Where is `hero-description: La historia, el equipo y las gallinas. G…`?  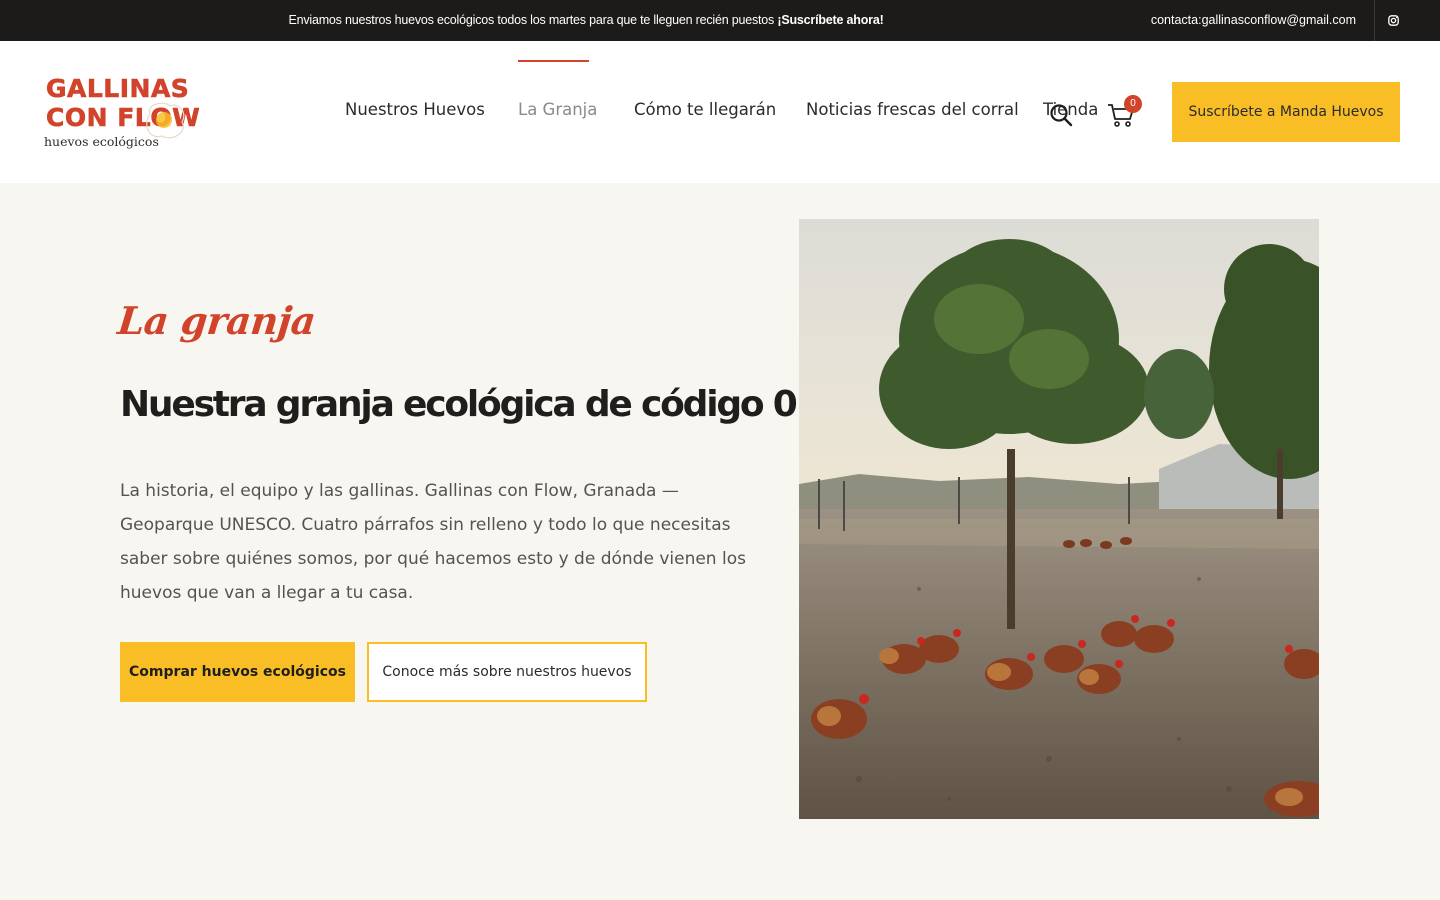 hero-description: La historia, el equipo y las gallinas. G… is located at coordinates (433, 542).